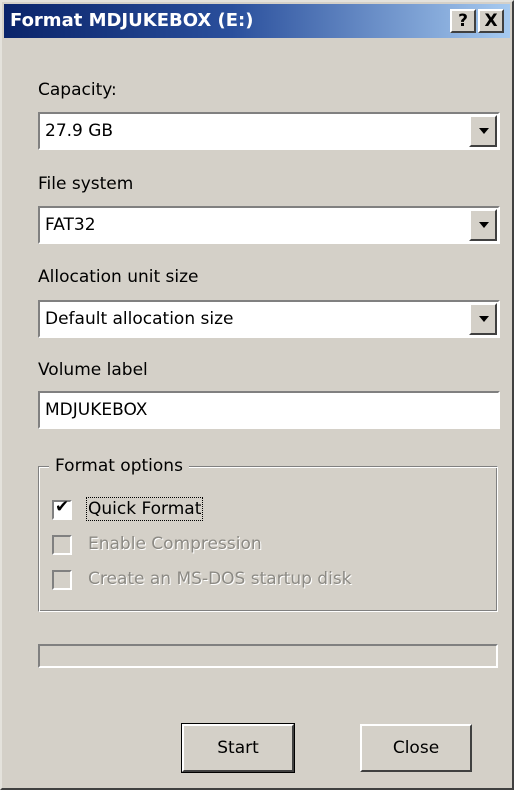  I want to click on format-options-legend: Format options, so click(119, 466).